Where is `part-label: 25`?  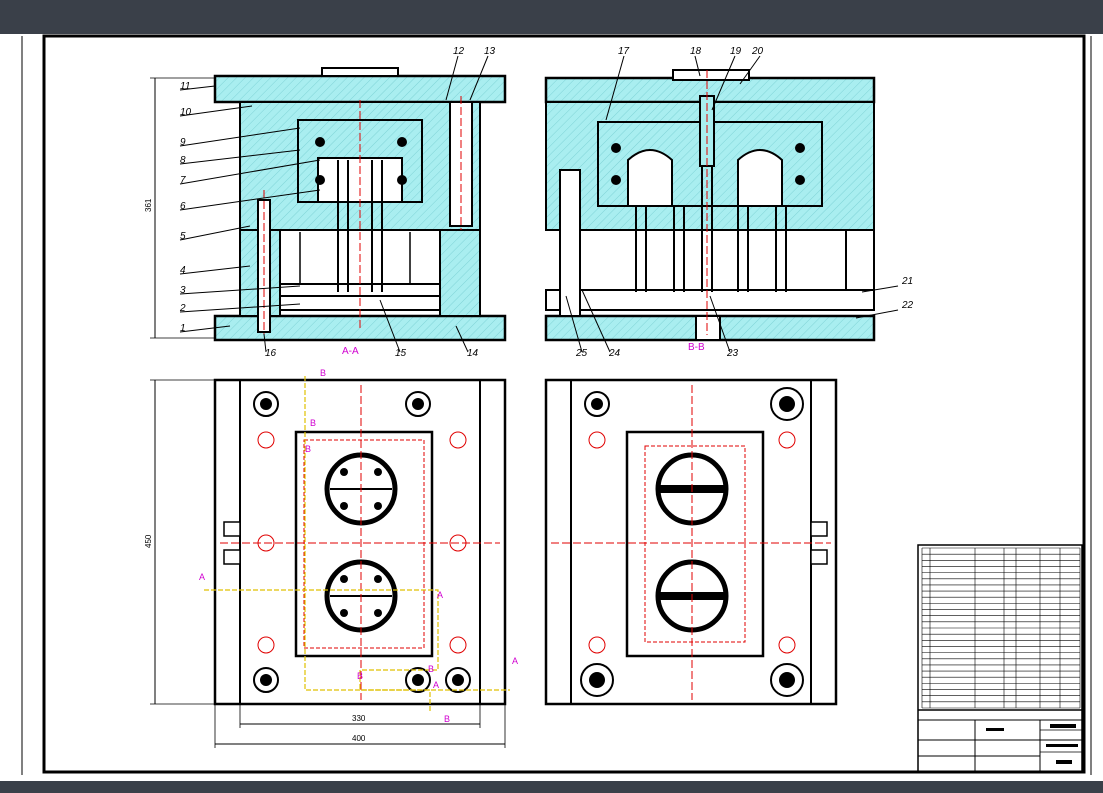 part-label: 25 is located at coordinates (581, 353).